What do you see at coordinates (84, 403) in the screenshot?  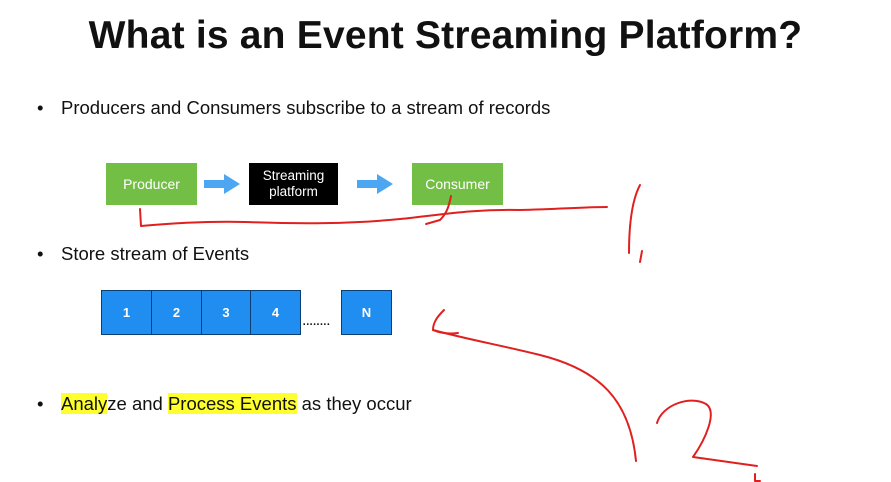 I see `highlighted-text: Analy` at bounding box center [84, 403].